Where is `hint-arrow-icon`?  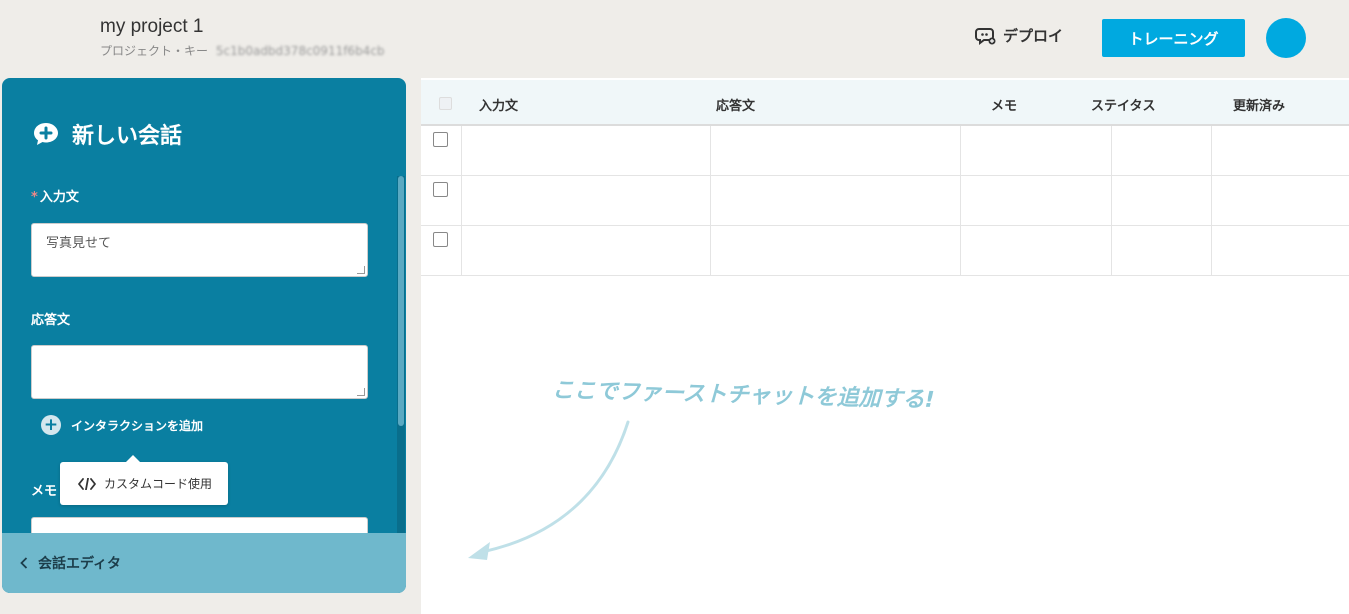
hint-arrow-icon is located at coordinates (549, 490).